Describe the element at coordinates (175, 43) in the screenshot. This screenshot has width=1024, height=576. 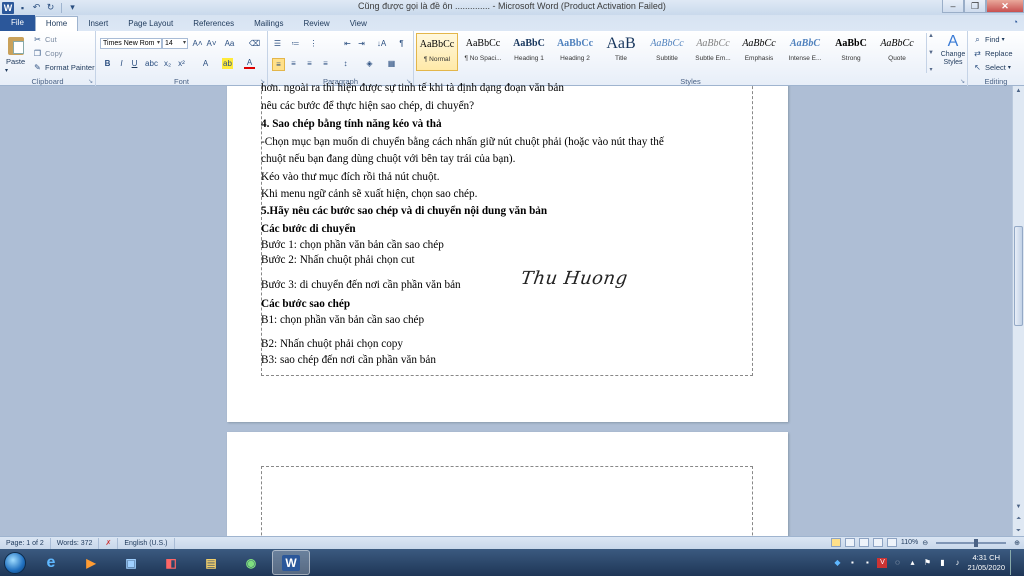
I see `font-size-select: 14 ▾` at that location.